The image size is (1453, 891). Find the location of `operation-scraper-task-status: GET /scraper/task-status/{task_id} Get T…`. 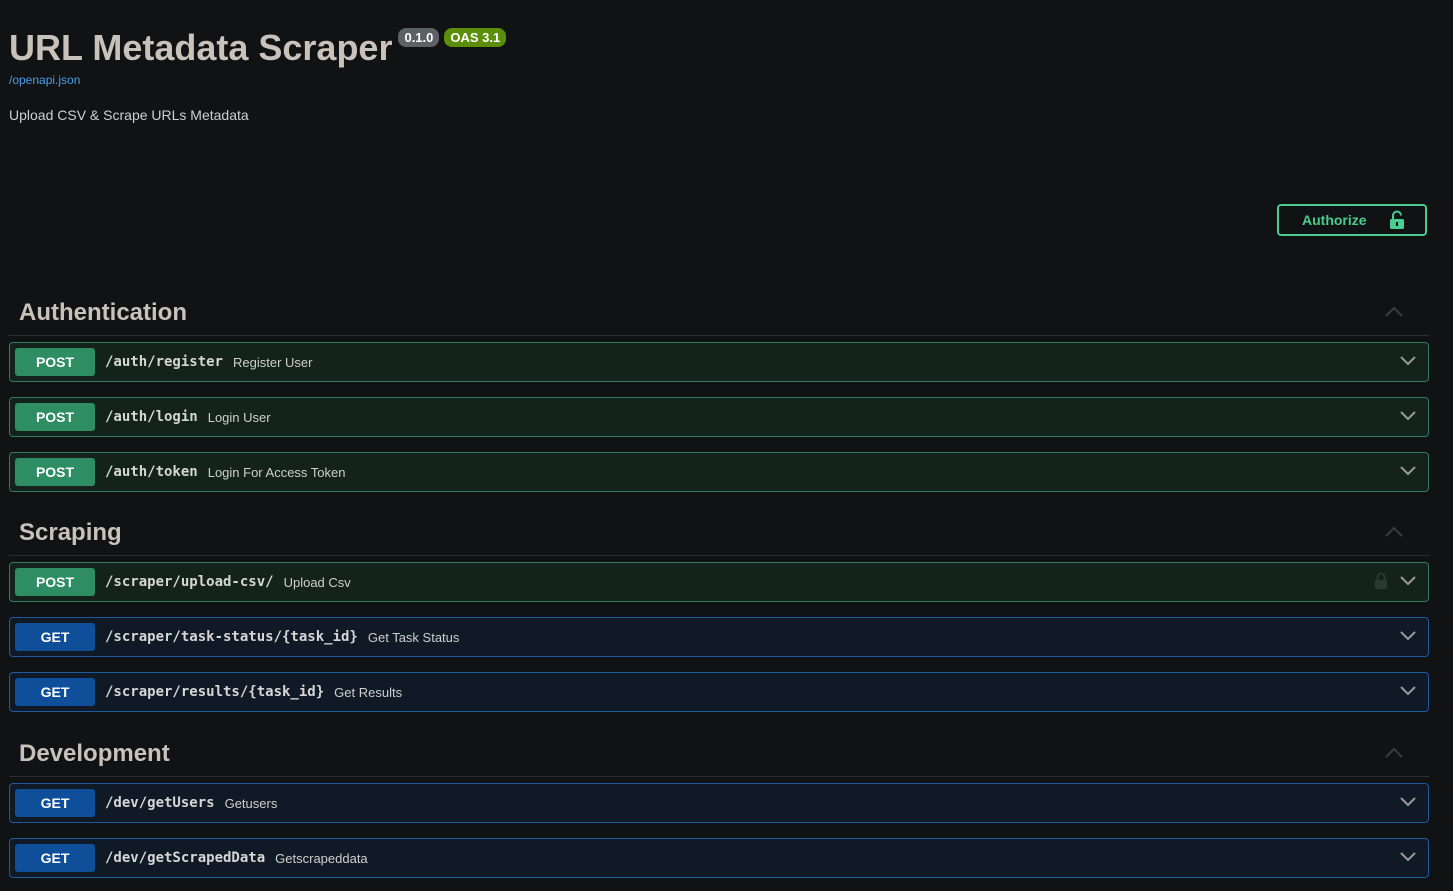

operation-scraper-task-status: GET /scraper/task-status/{task_id} Get T… is located at coordinates (719, 637).